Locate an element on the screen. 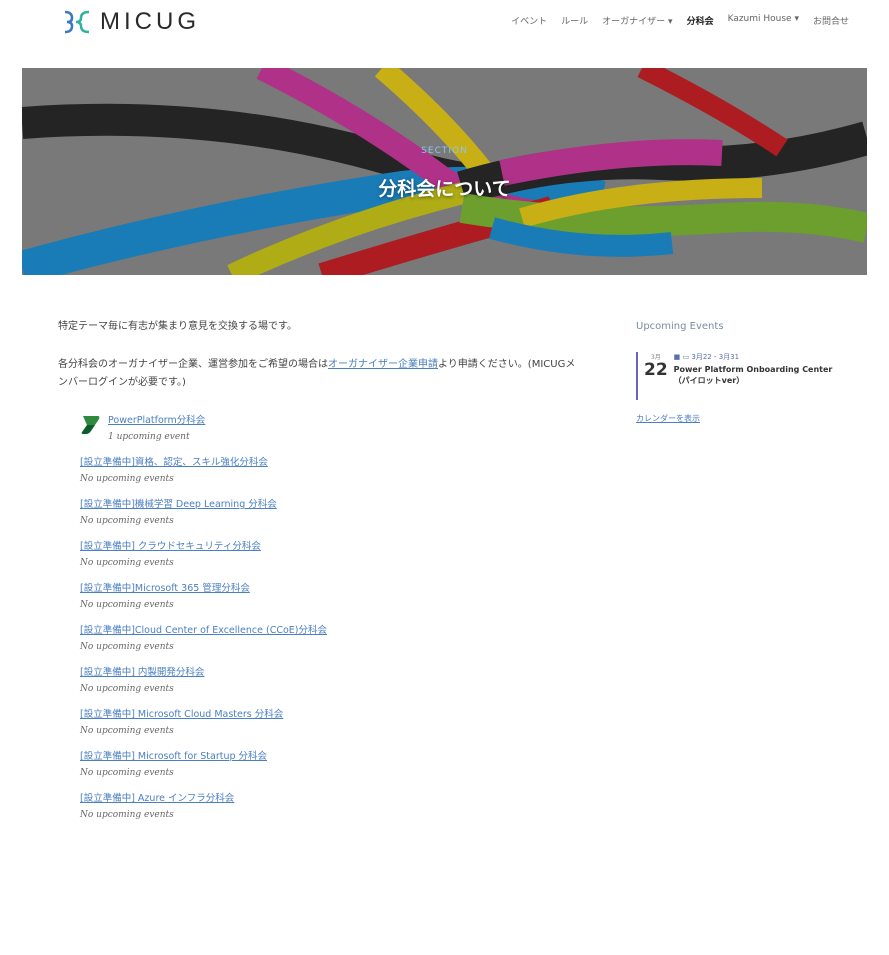  upcoming-events-title: Upcoming Events is located at coordinates (680, 326).